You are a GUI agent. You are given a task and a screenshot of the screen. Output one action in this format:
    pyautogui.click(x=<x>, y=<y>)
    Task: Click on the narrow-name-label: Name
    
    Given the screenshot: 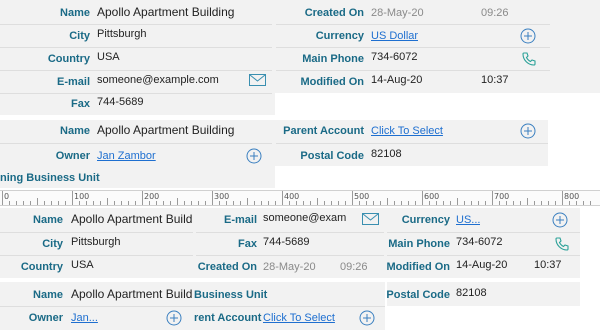 What is the action you would take?
    pyautogui.click(x=48, y=220)
    